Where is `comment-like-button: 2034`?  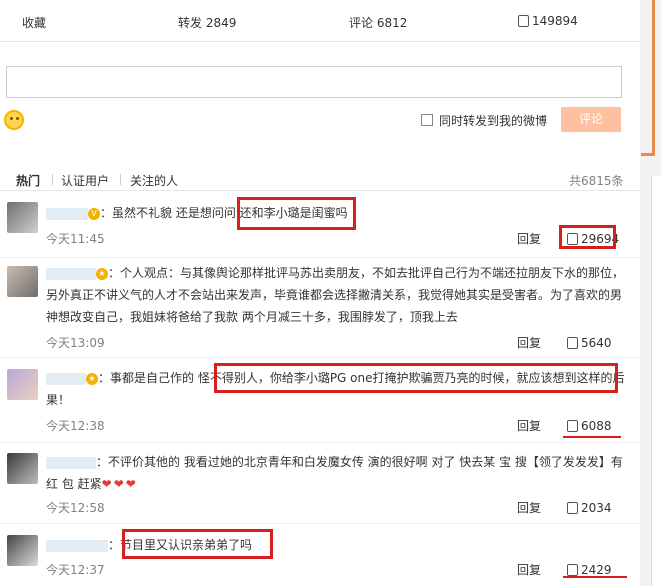 comment-like-button: 2034 is located at coordinates (589, 508).